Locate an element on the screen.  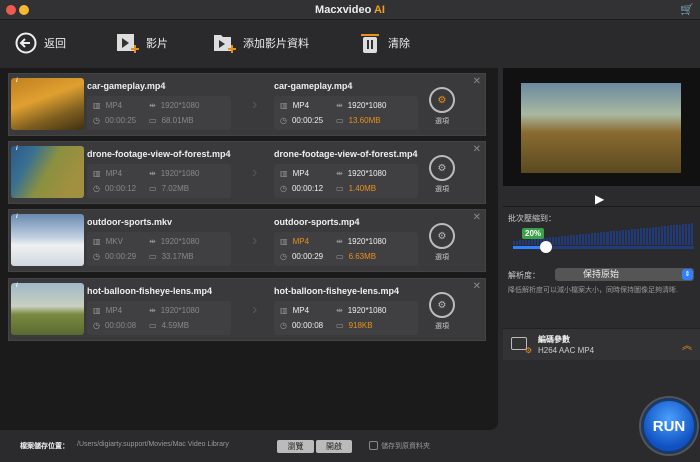
source-size: 33.17MB is located at coordinates (177, 256).